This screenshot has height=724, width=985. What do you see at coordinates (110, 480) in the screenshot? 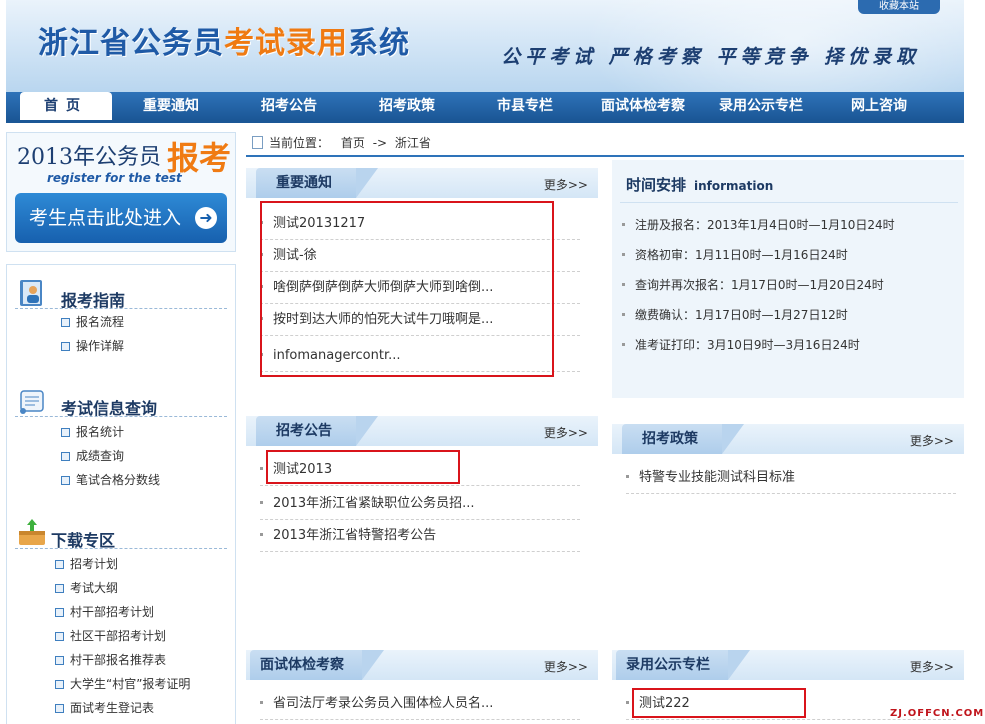
I see `sidebar-link-cutoff: 笔试合格分数线` at bounding box center [110, 480].